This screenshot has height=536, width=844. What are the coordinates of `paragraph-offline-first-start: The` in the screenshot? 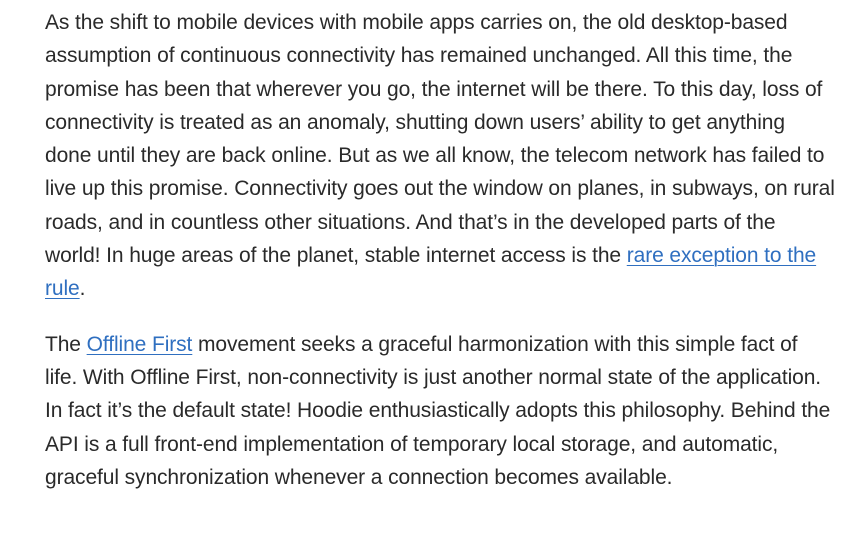 It's located at (66, 344).